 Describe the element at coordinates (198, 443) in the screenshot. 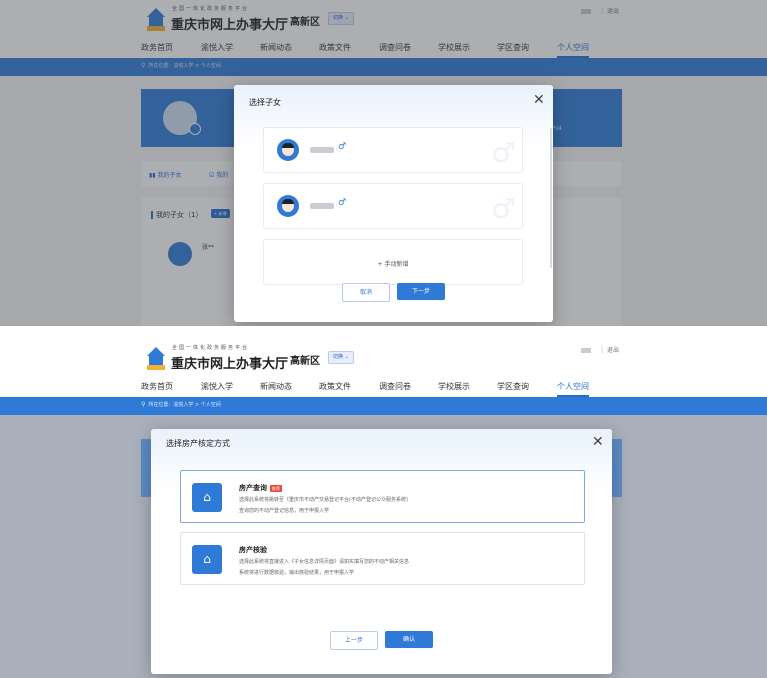

I see `dialog-title: 选择房产核定方式` at that location.